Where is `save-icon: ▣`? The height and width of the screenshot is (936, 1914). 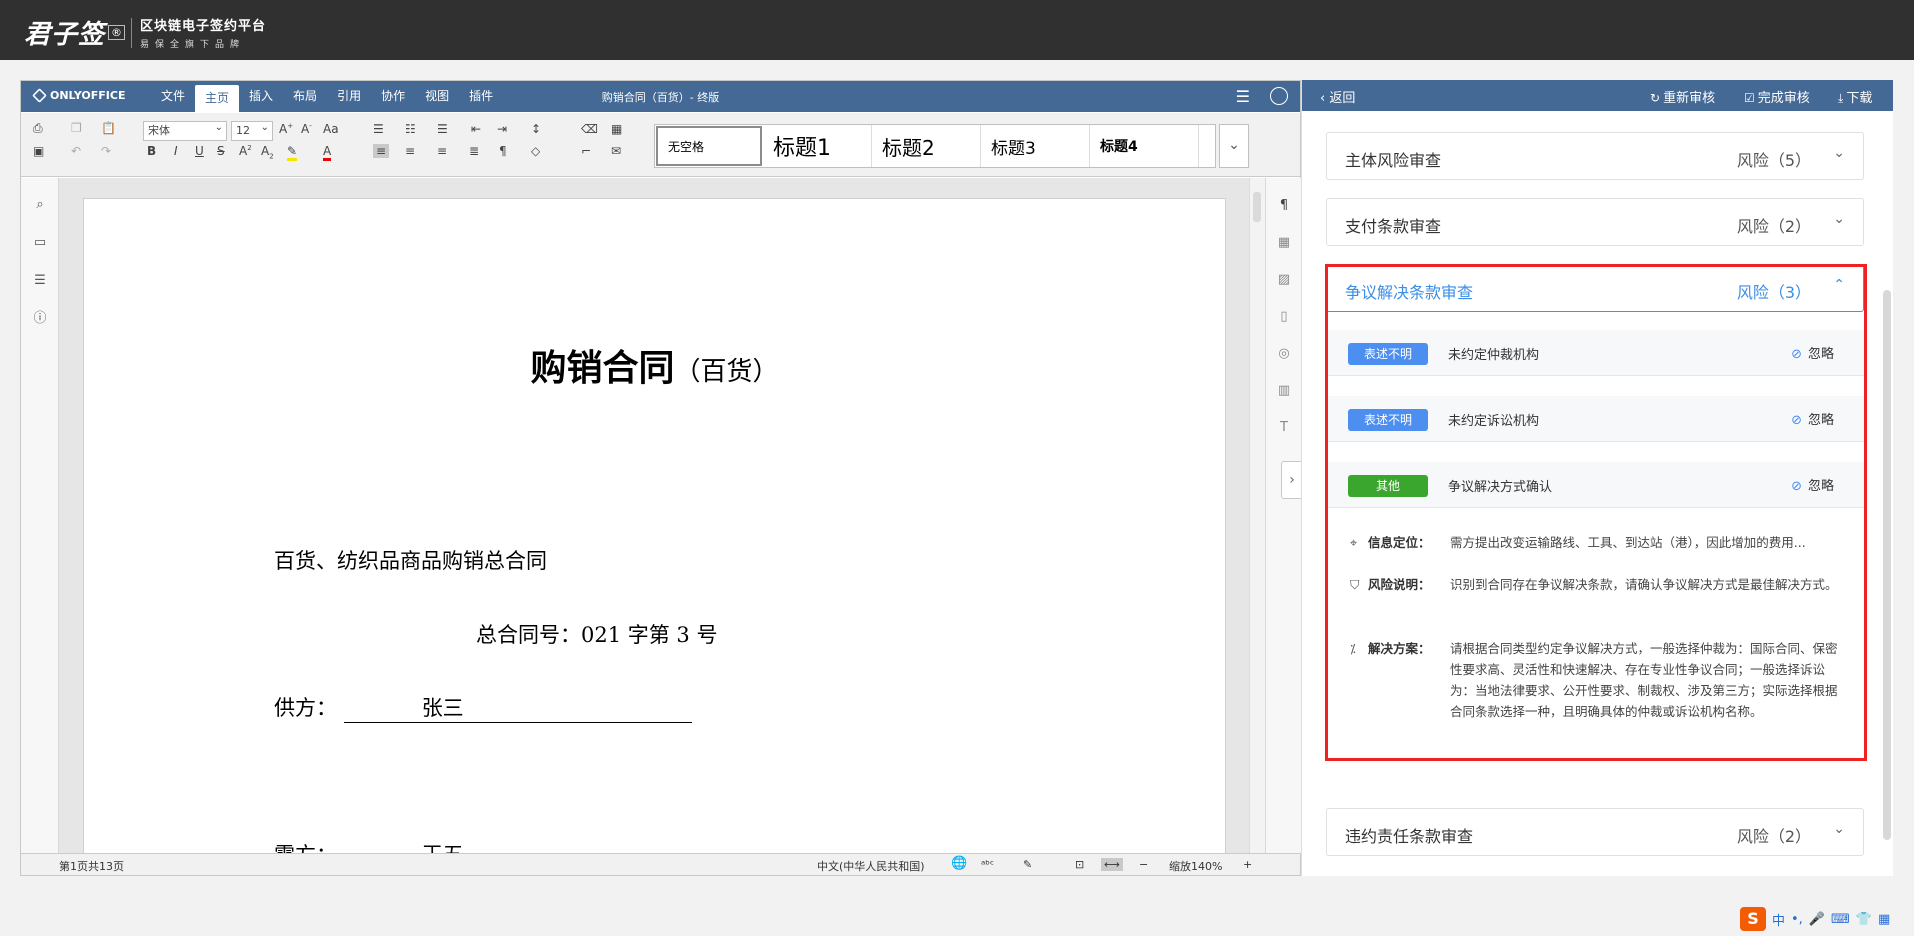 save-icon: ▣ is located at coordinates (38, 151).